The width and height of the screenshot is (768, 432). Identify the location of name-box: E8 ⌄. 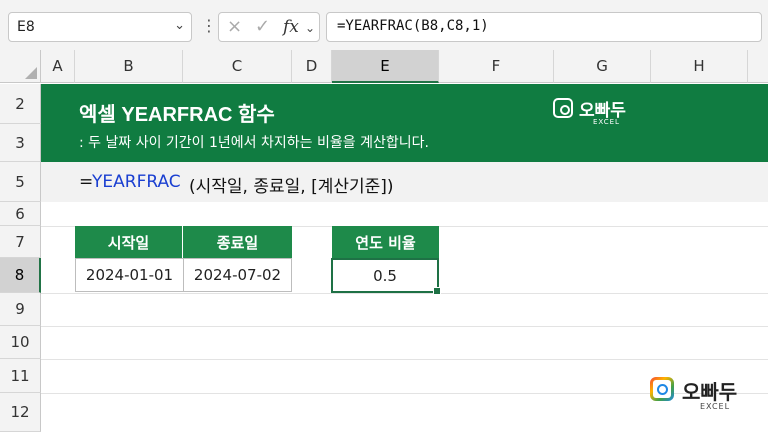
(100, 27).